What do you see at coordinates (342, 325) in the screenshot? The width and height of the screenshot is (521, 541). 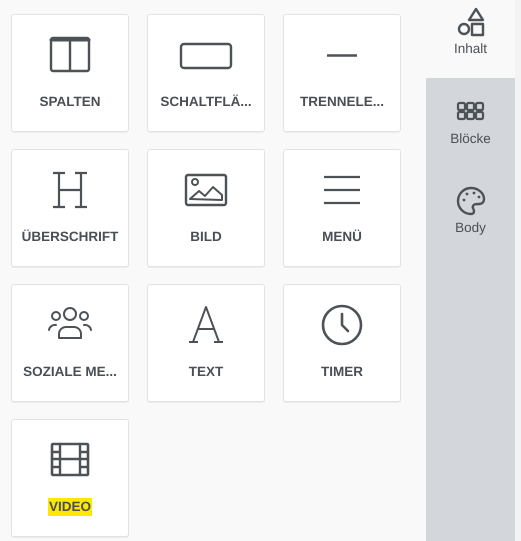 I see `clock-icon` at bounding box center [342, 325].